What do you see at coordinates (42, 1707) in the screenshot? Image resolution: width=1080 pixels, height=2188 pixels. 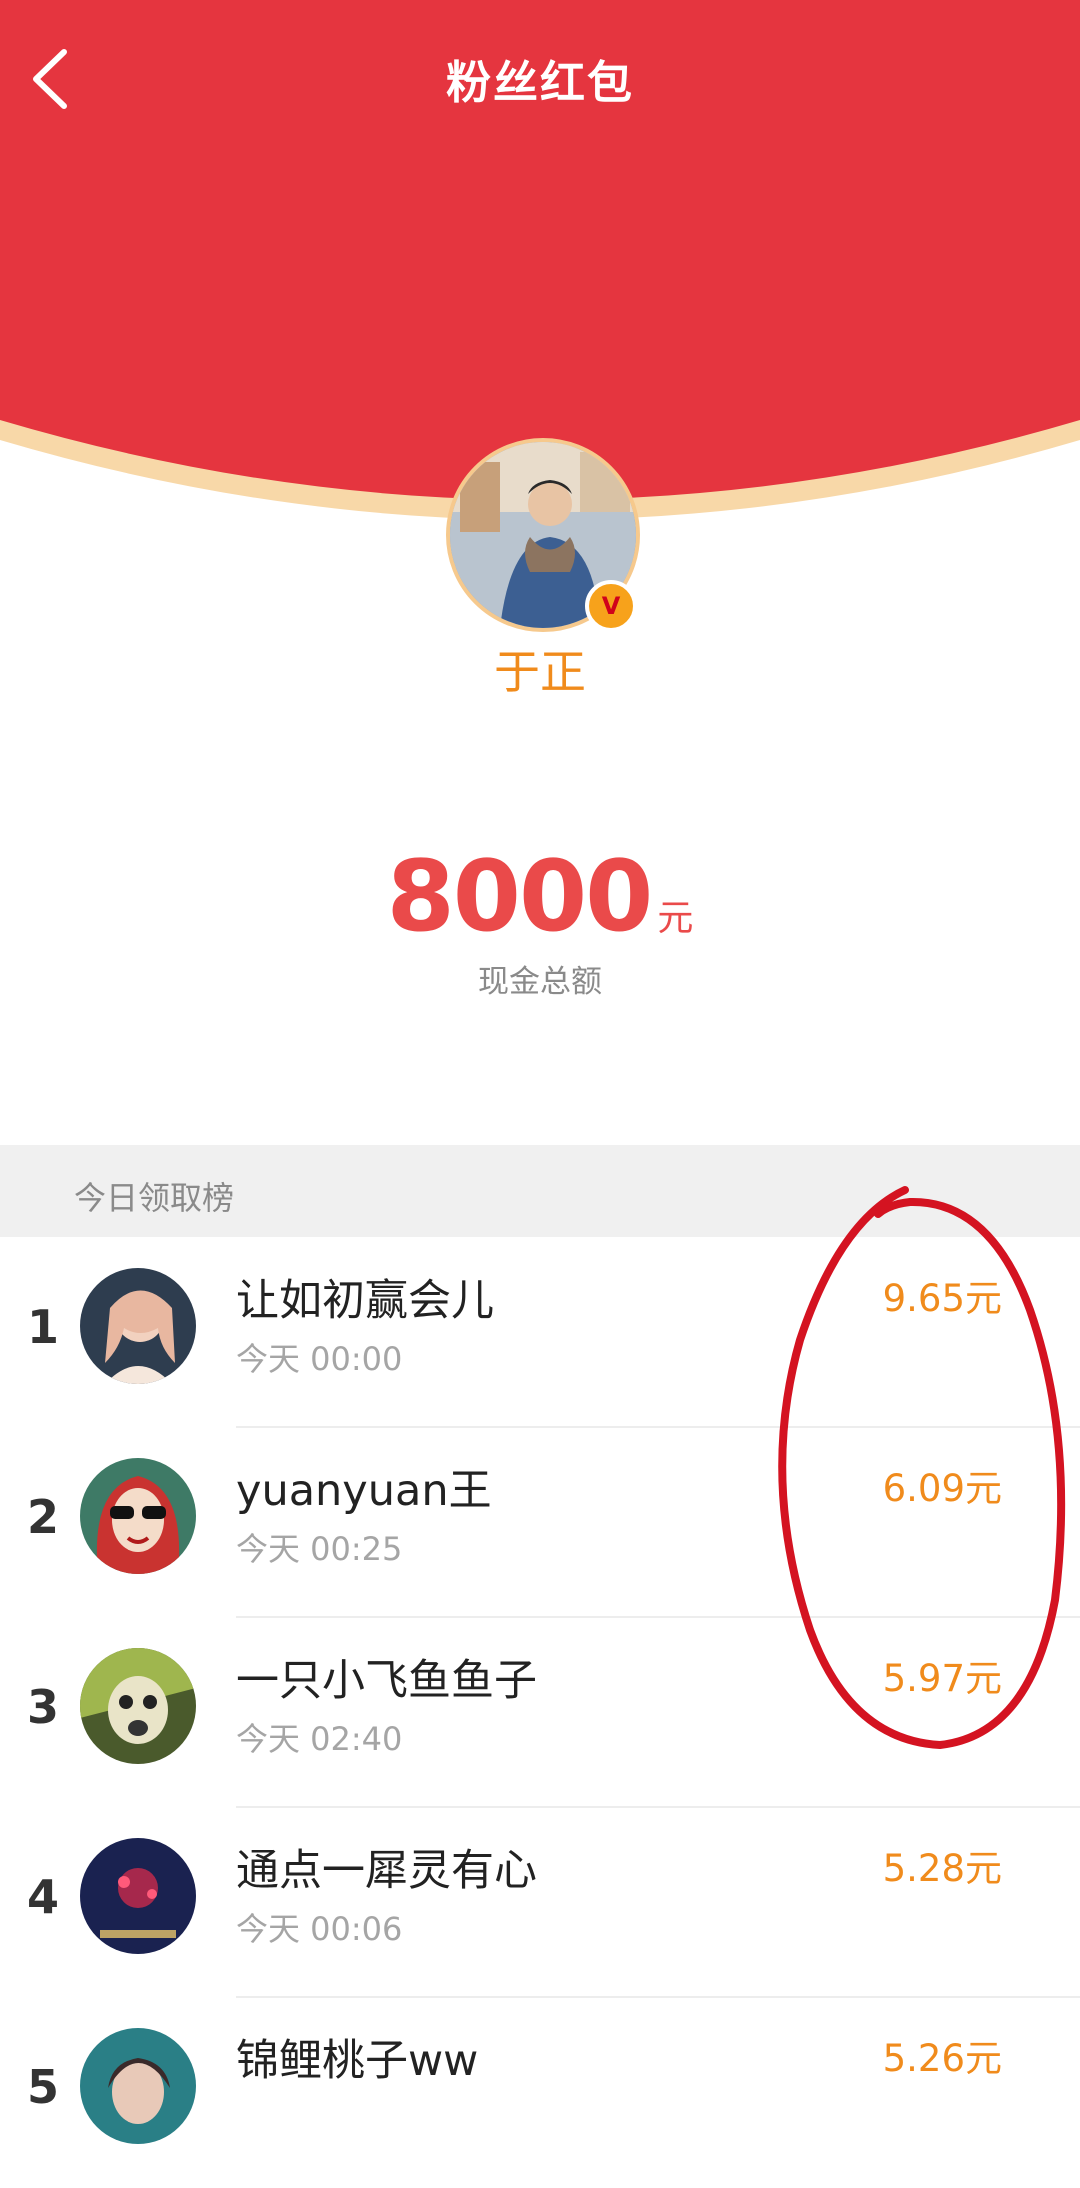 I see `rank-number: 3` at bounding box center [42, 1707].